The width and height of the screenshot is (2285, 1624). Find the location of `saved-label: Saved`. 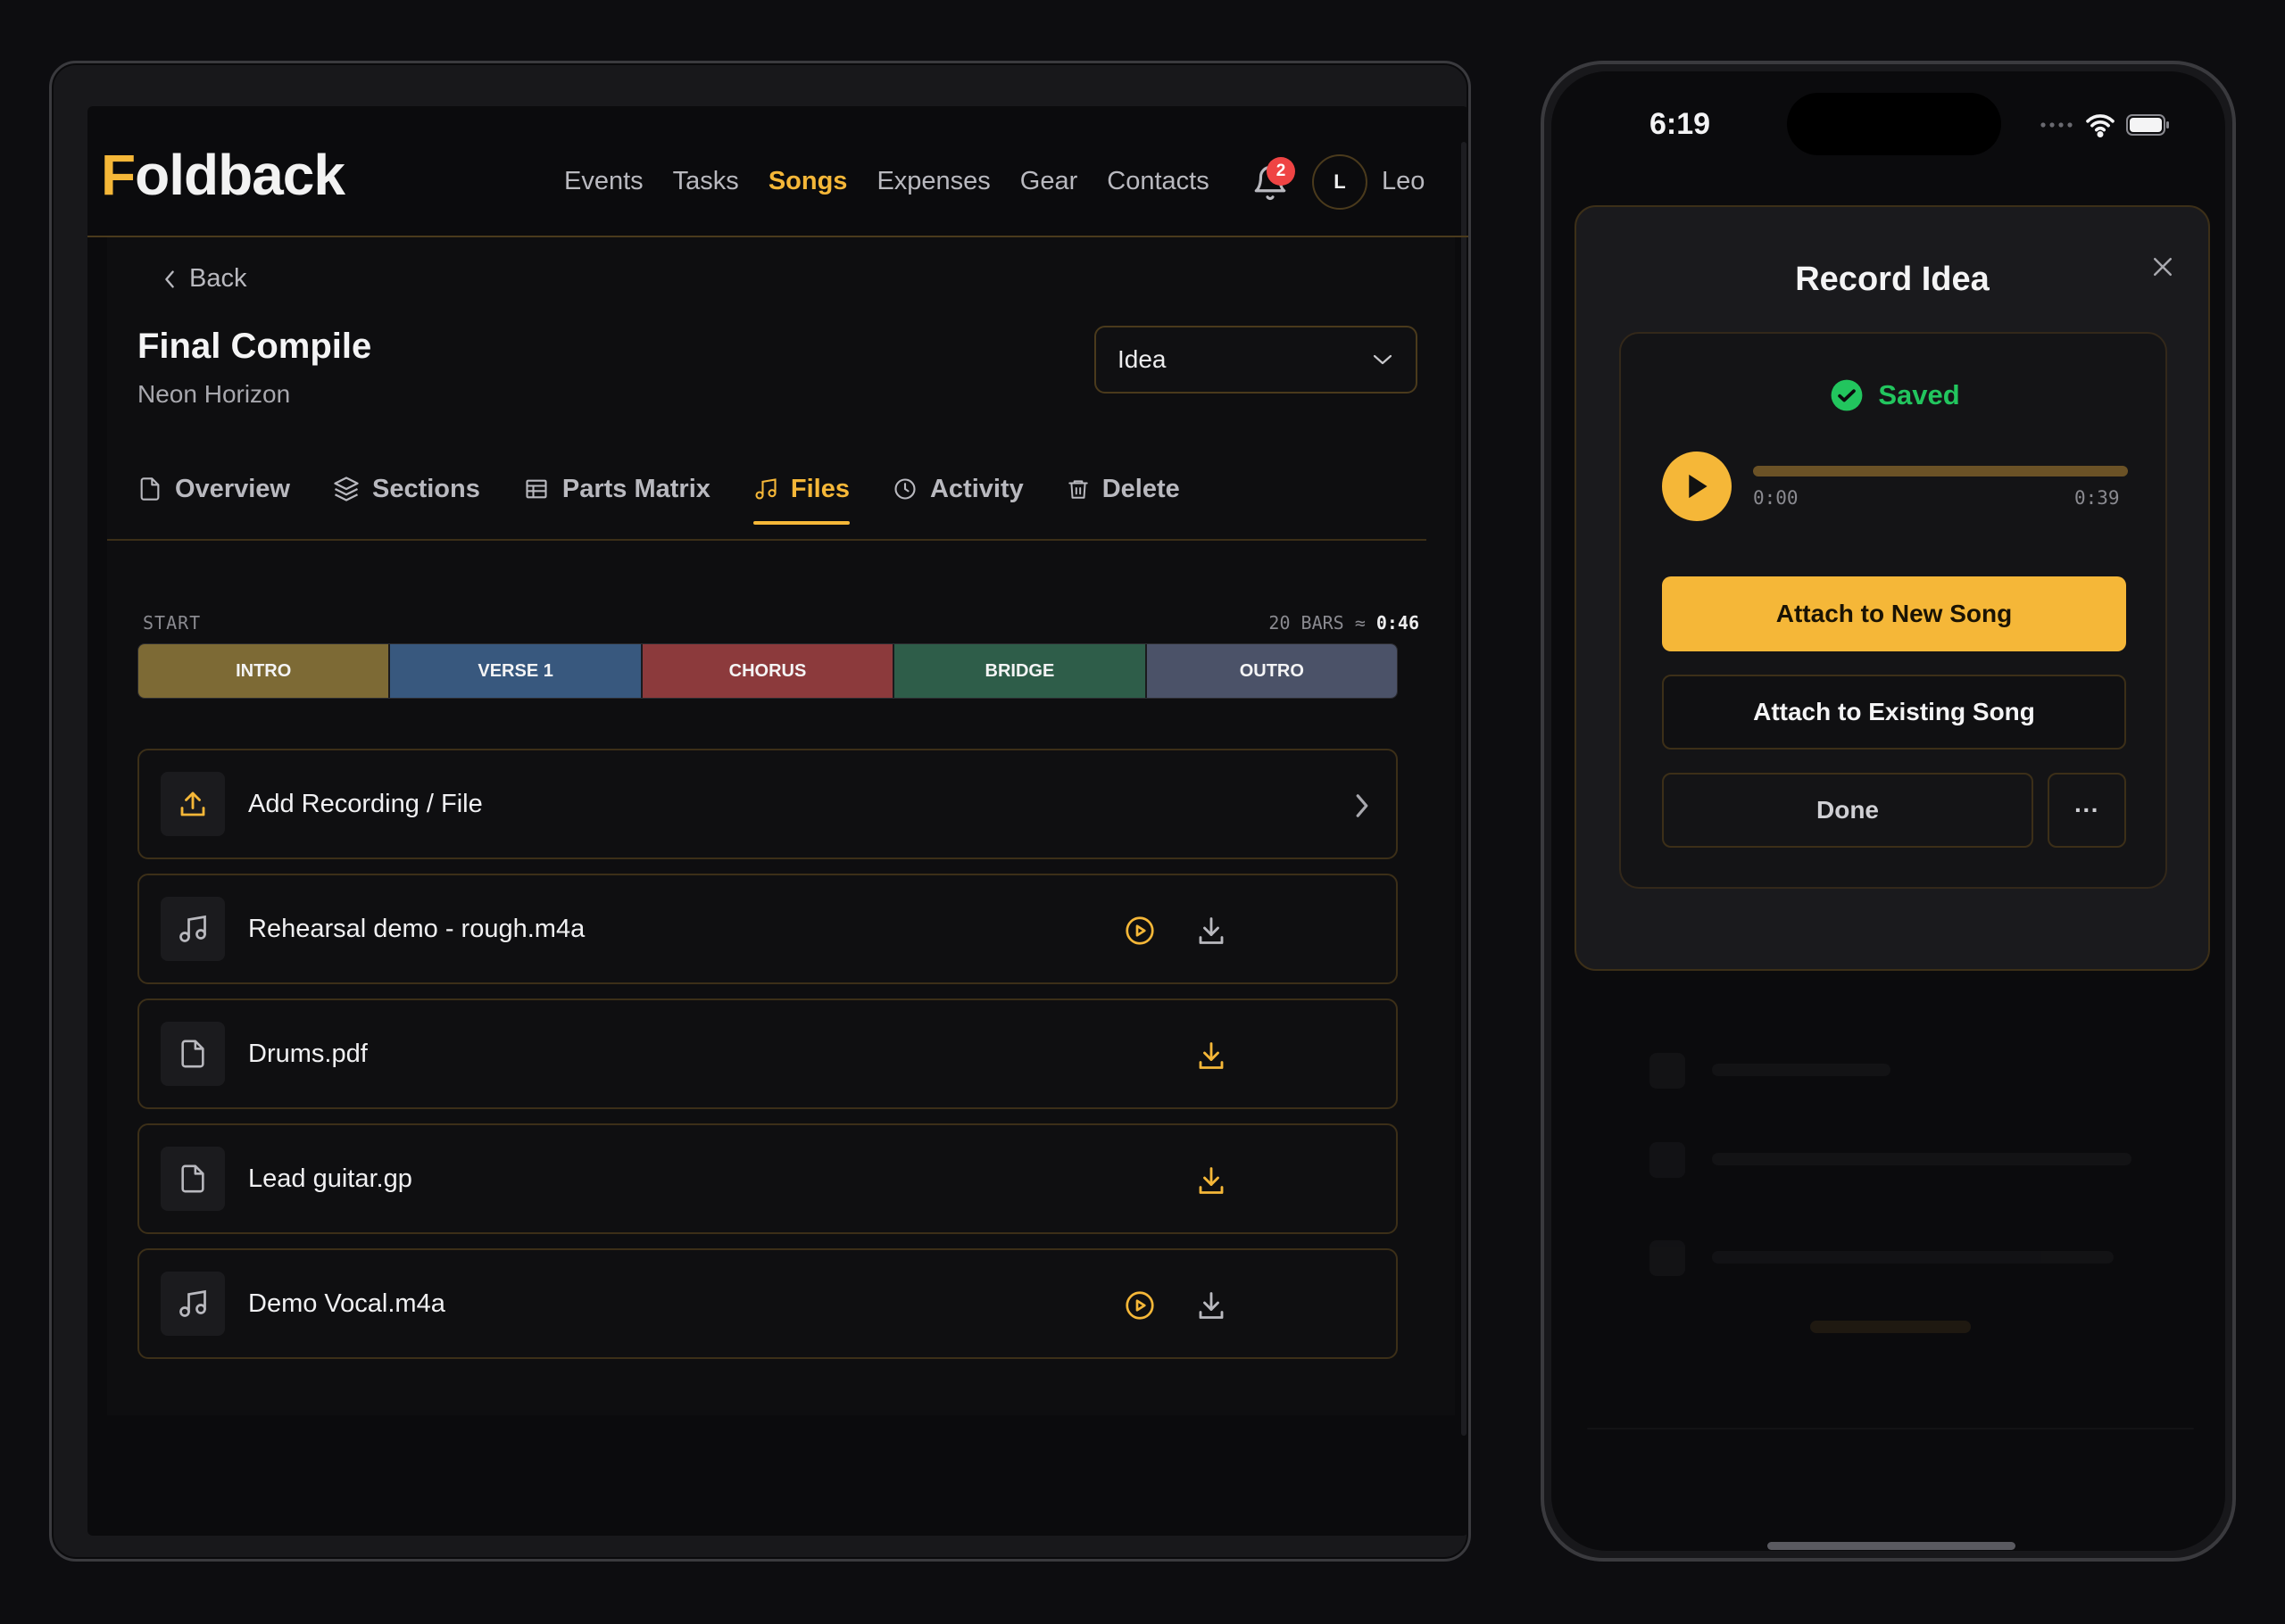

saved-label: Saved is located at coordinates (1919, 394).